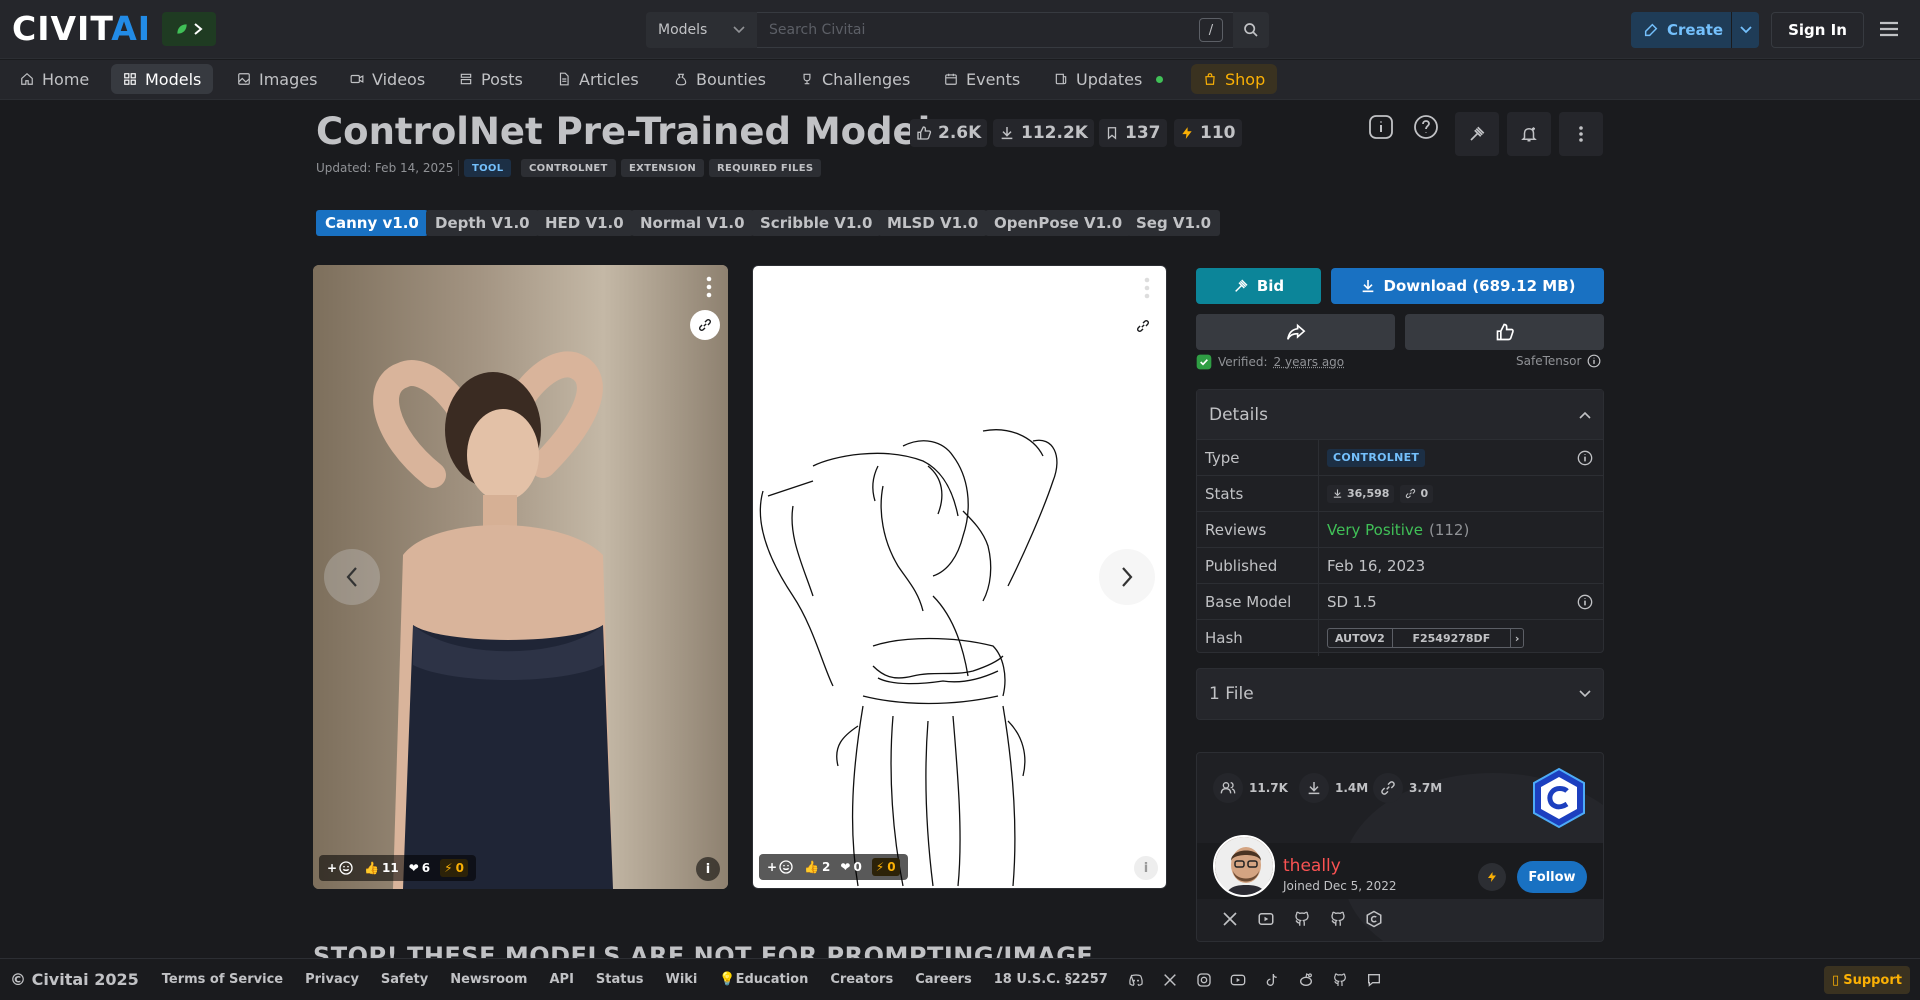  What do you see at coordinates (222, 979) in the screenshot?
I see `footer-link-terms: Terms of Service` at bounding box center [222, 979].